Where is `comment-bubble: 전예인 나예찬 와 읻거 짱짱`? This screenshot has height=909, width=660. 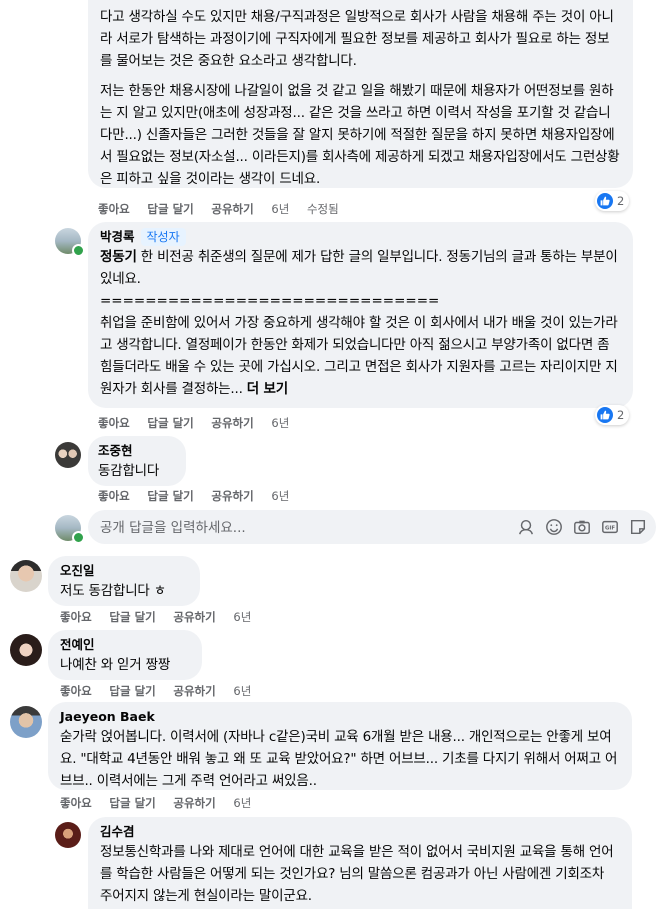
comment-bubble: 전예인 나예찬 와 읻거 짱짱 is located at coordinates (125, 655).